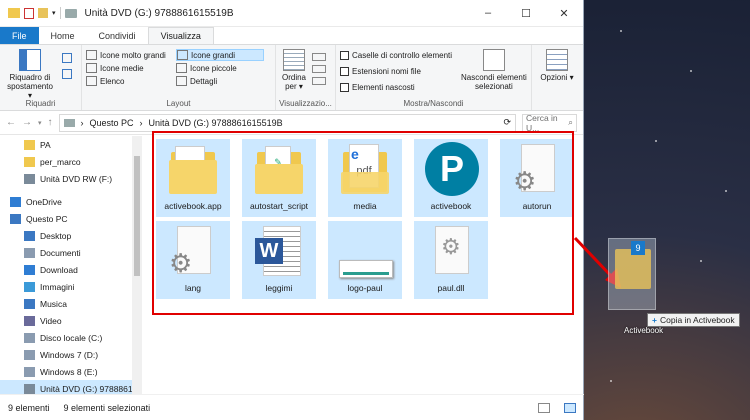 Image resolution: width=750 pixels, height=420 pixels. I want to click on scrollbar-thumb, so click(137, 216).